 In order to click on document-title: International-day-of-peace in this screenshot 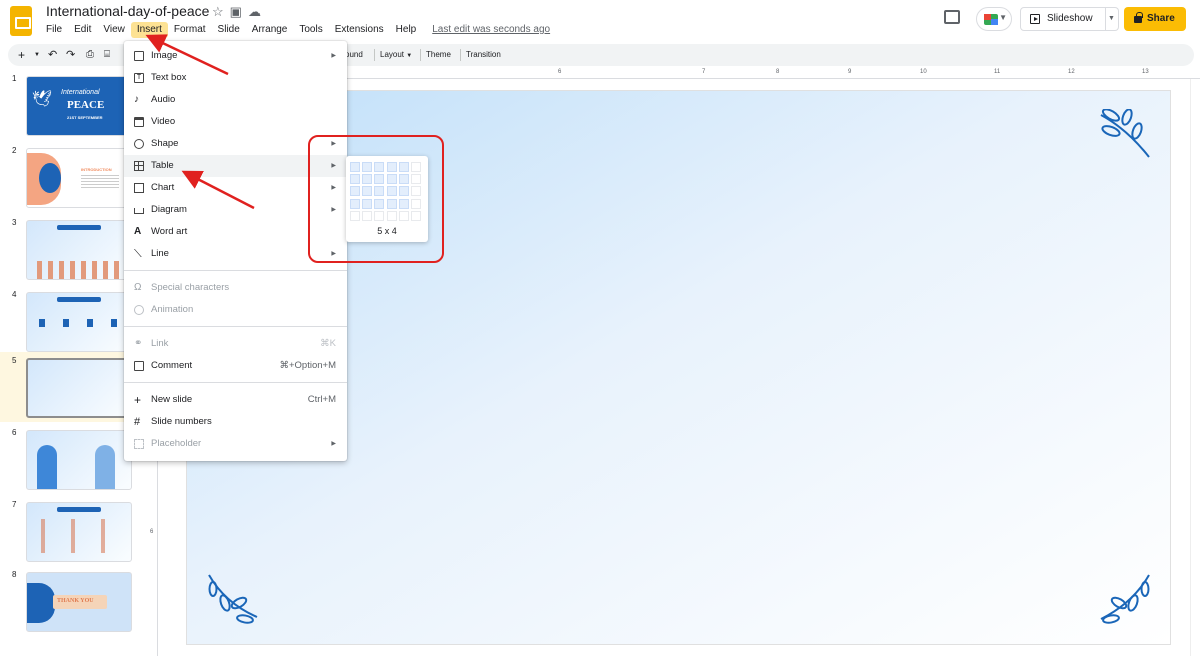, I will do `click(127, 11)`.